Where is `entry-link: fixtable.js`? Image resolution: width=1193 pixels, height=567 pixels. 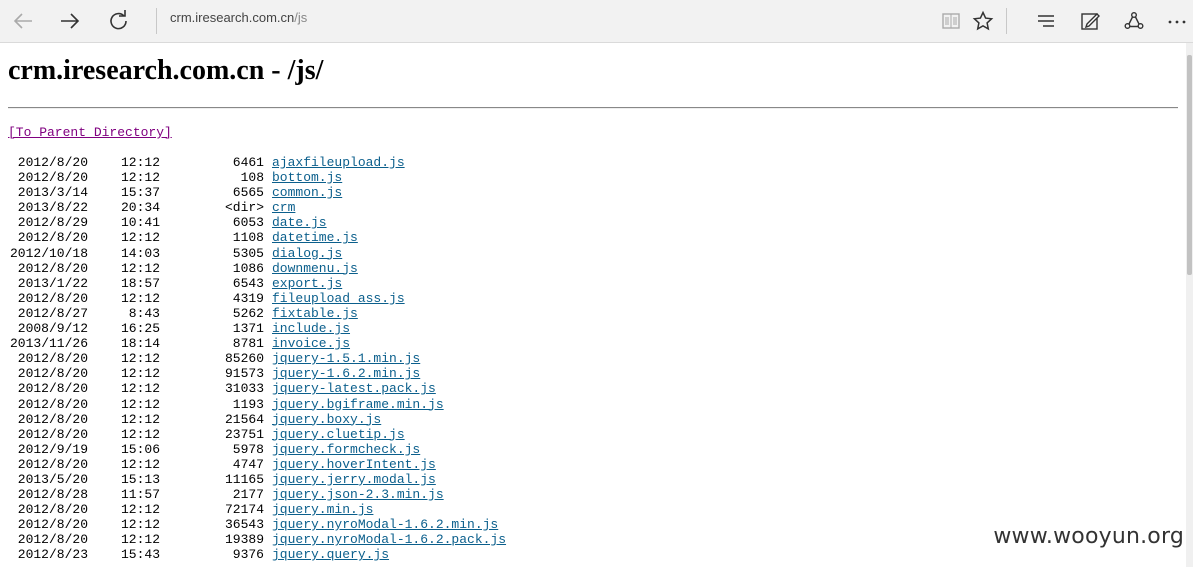 entry-link: fixtable.js is located at coordinates (315, 313).